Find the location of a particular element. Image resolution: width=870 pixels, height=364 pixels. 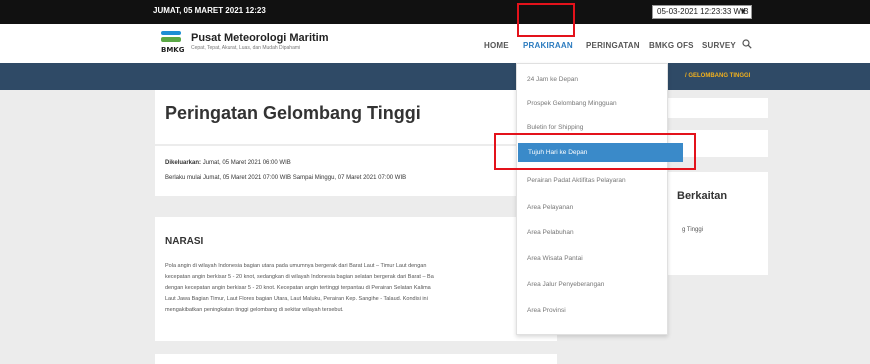

site-brand: Pusat Meteorologi Maritim is located at coordinates (260, 38).